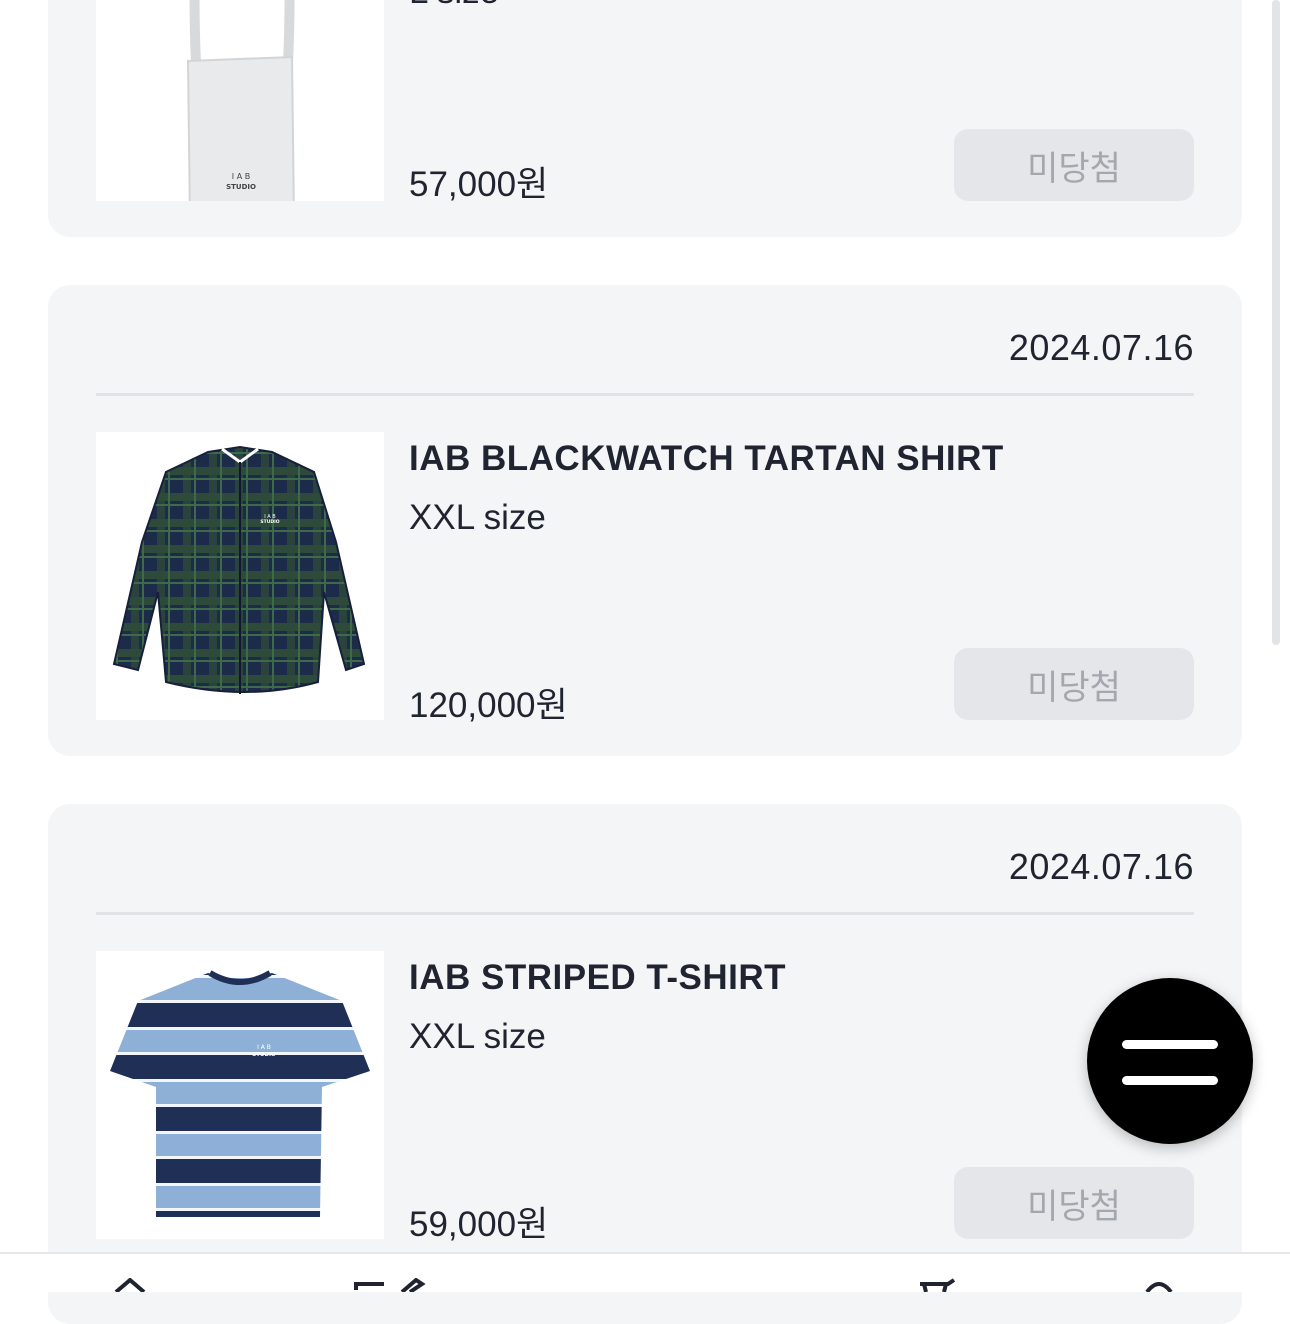  I want to click on product-price: 120,000원, so click(488, 705).